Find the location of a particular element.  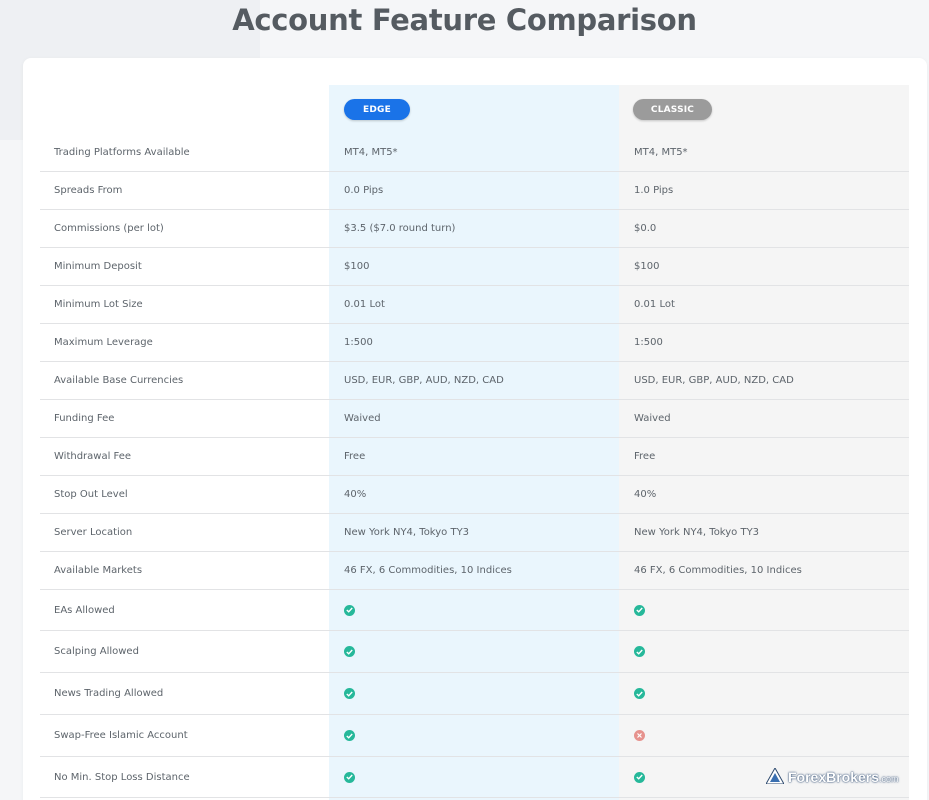

row-label: Maximum Leverage is located at coordinates (103, 342).